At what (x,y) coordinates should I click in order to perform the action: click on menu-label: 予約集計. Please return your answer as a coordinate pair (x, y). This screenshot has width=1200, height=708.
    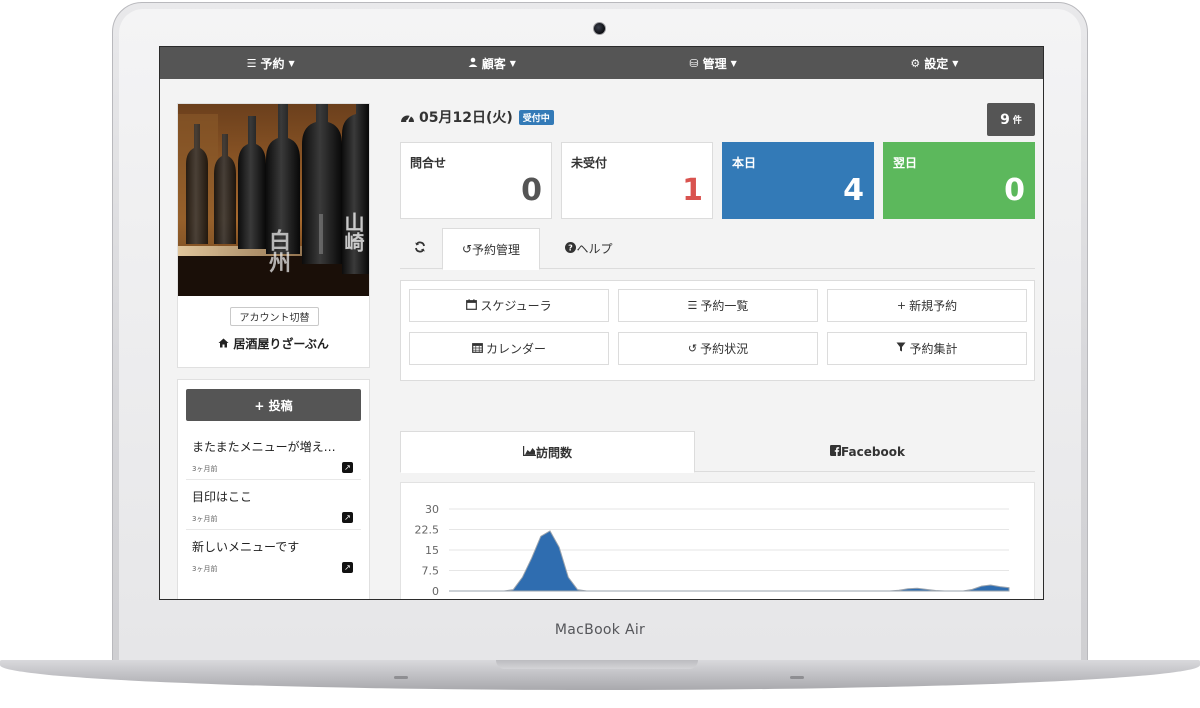
    Looking at the image, I should click on (933, 349).